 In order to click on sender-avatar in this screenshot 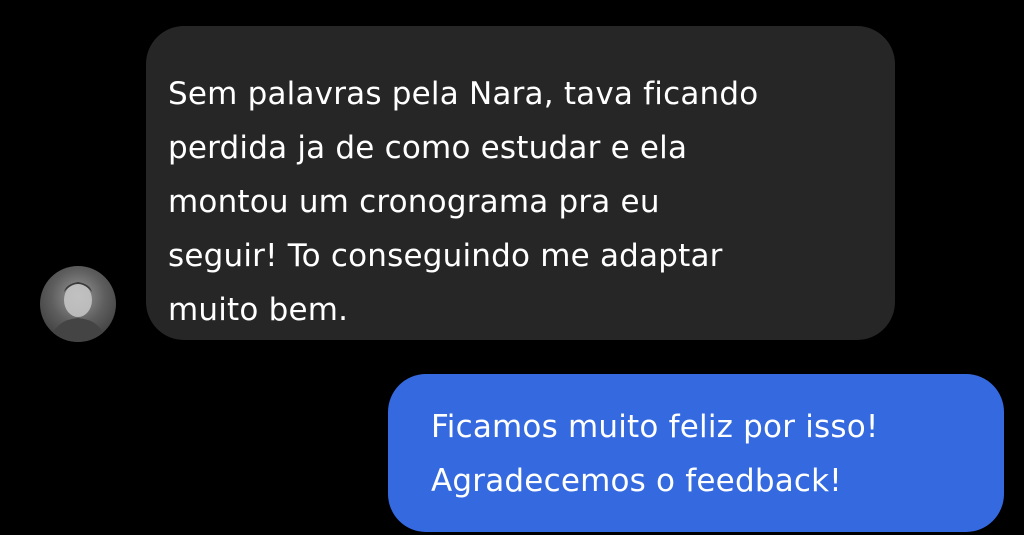, I will do `click(78, 304)`.